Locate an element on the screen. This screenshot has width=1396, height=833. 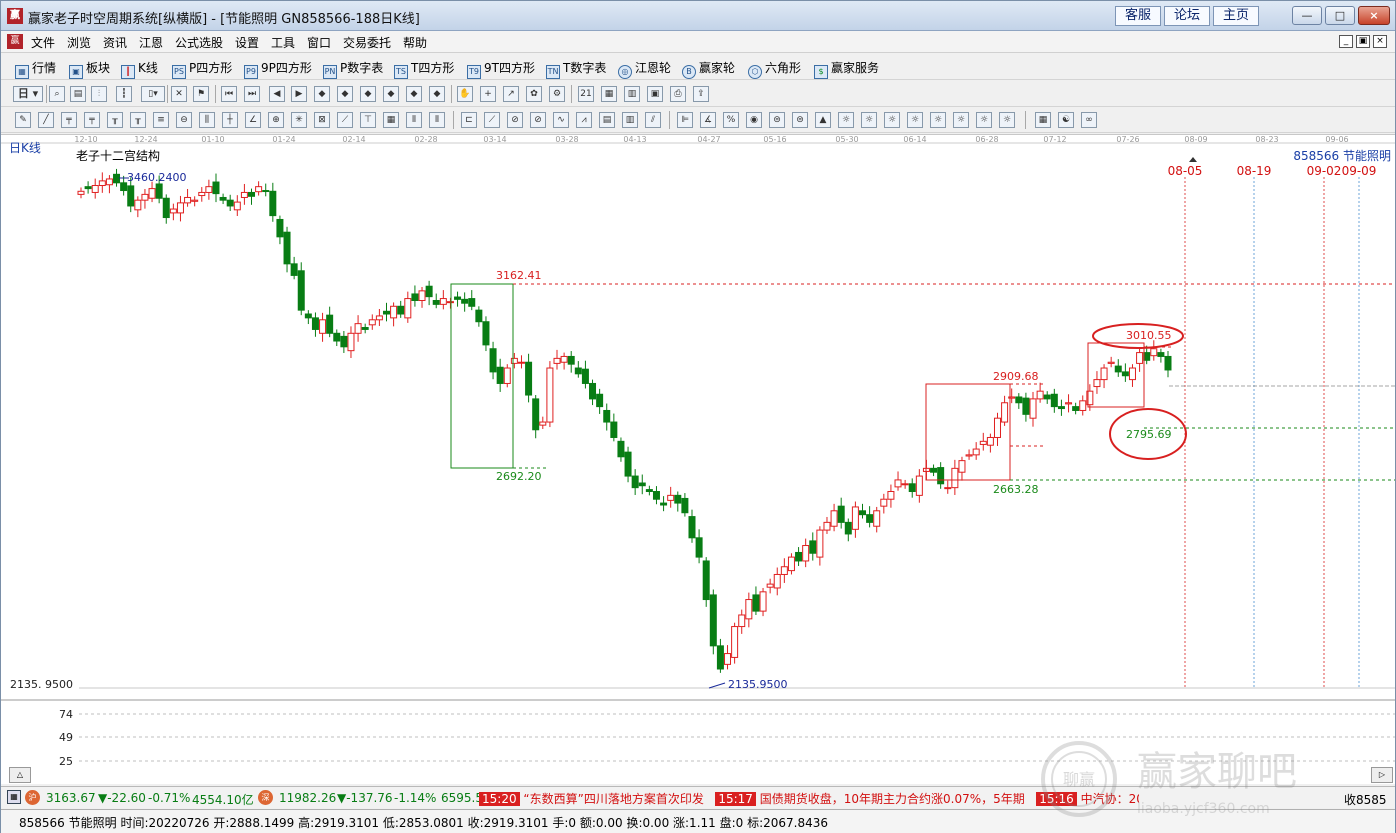
zoom-out-icon: ◆ is located at coordinates (437, 94).